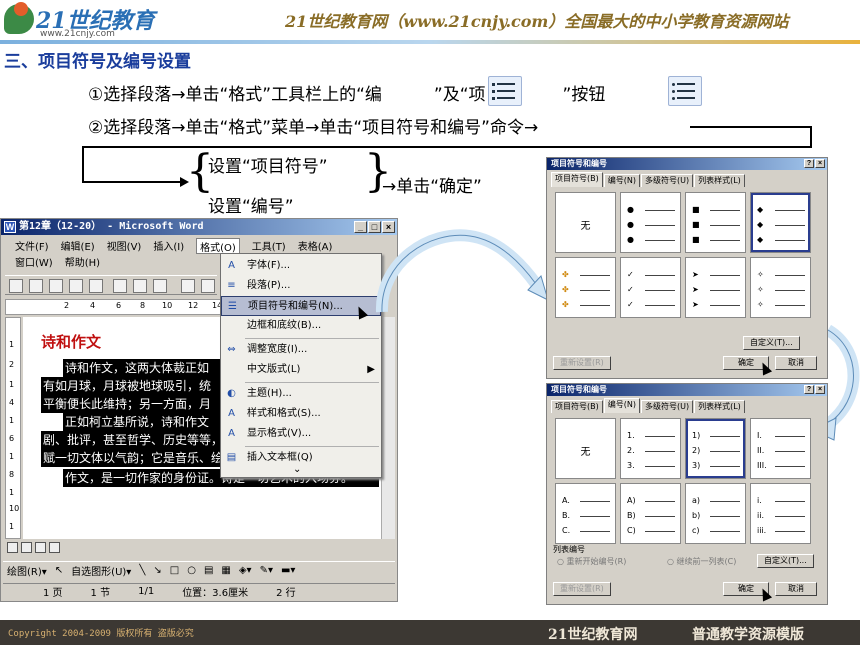 This screenshot has width=860, height=645. I want to click on gallery-cell: ✤ ✤ ✤, so click(585, 287).